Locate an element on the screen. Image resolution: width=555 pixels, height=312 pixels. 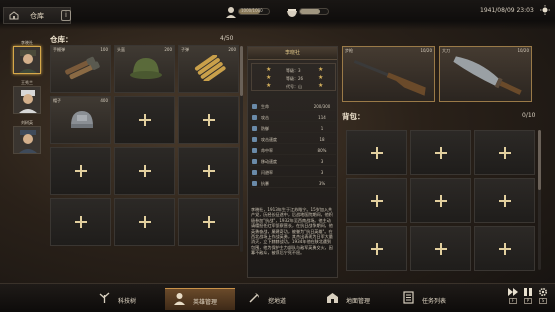
inventory-slot: 子弹 200 is located at coordinates (208, 69).